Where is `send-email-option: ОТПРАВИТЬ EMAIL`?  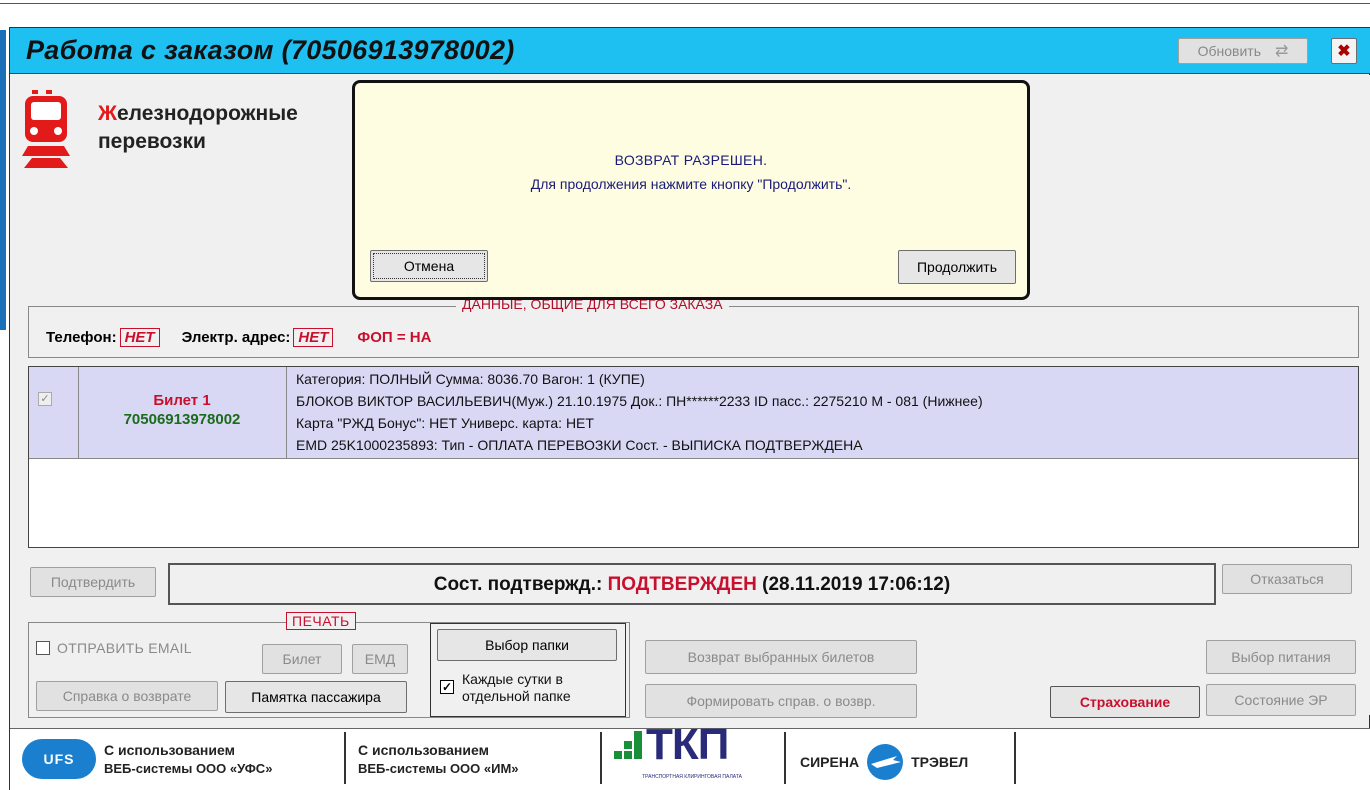 send-email-option: ОТПРАВИТЬ EMAIL is located at coordinates (114, 648).